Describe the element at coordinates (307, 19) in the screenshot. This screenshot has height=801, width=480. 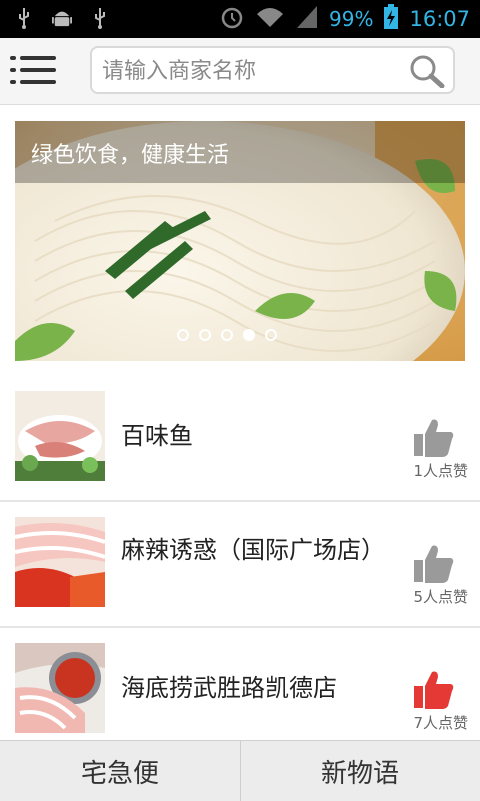
I see `signal-icon` at that location.